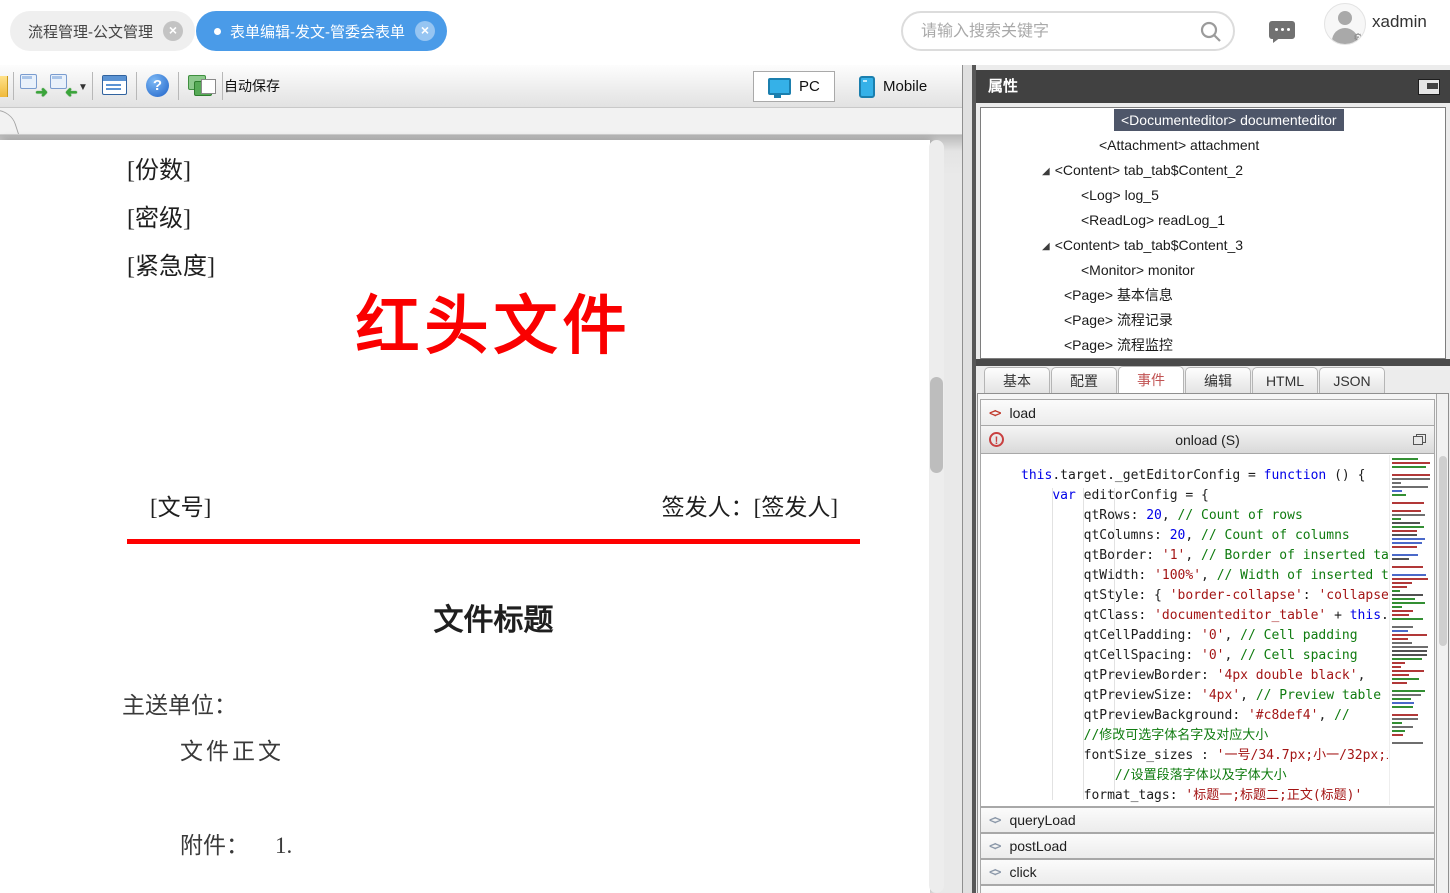 The width and height of the screenshot is (1450, 893). Describe the element at coordinates (1285, 380) in the screenshot. I see `panel-tab-HTML: HTML` at that location.